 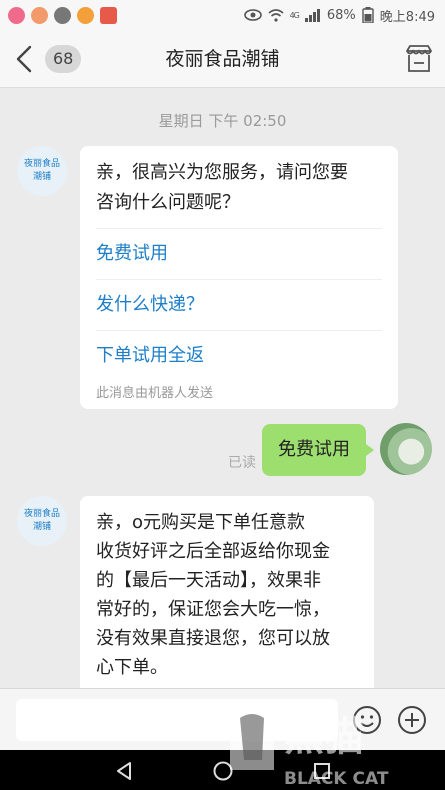 I want to click on clock: 晚上8:49, so click(x=407, y=17).